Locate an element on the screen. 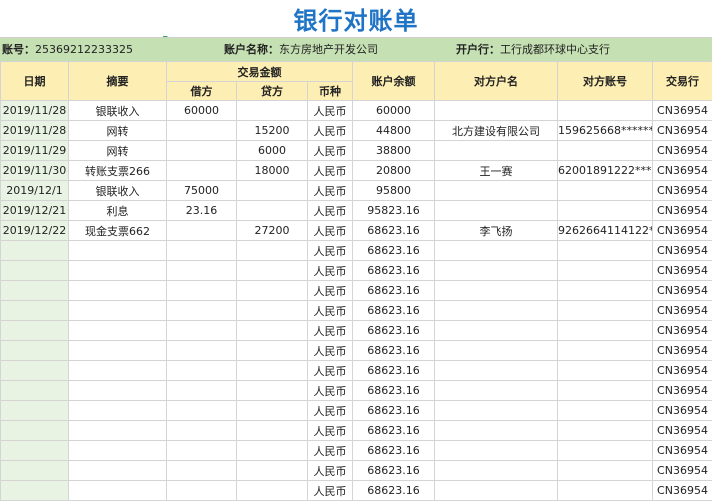 This screenshot has width=712, height=501. opening-bank-cell: 开户行：工行成都环球中心支行 is located at coordinates (533, 50).